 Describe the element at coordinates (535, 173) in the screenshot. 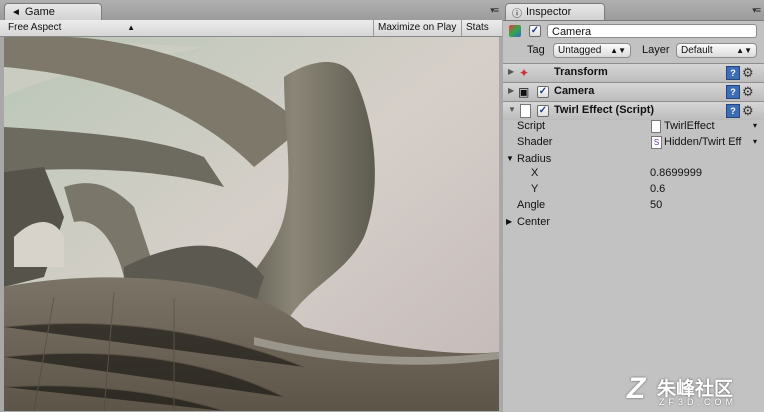

I see `radius-x-label: X` at that location.